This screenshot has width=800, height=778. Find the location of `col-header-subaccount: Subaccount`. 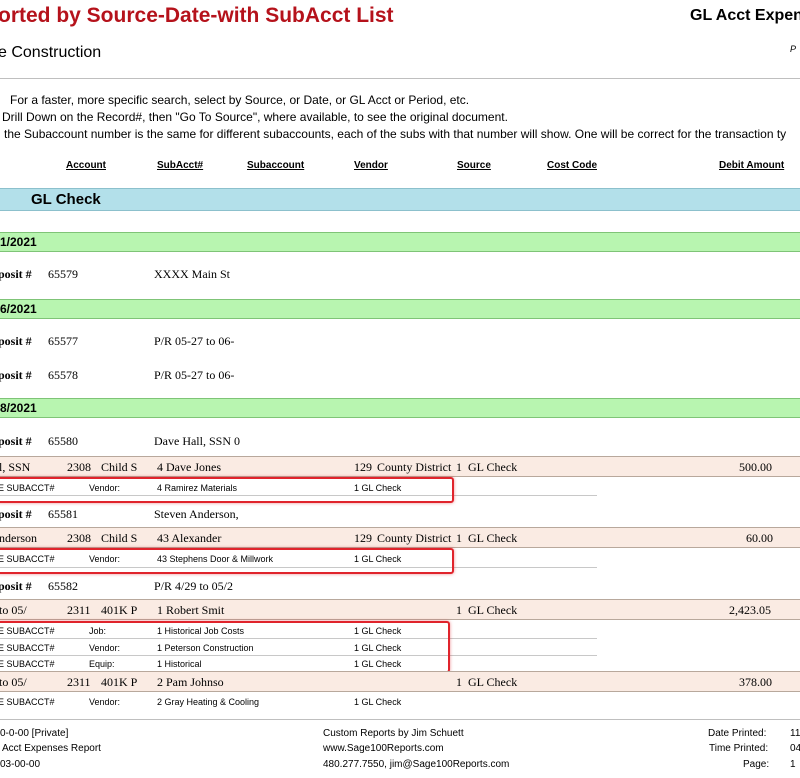

col-header-subaccount: Subaccount is located at coordinates (276, 165).